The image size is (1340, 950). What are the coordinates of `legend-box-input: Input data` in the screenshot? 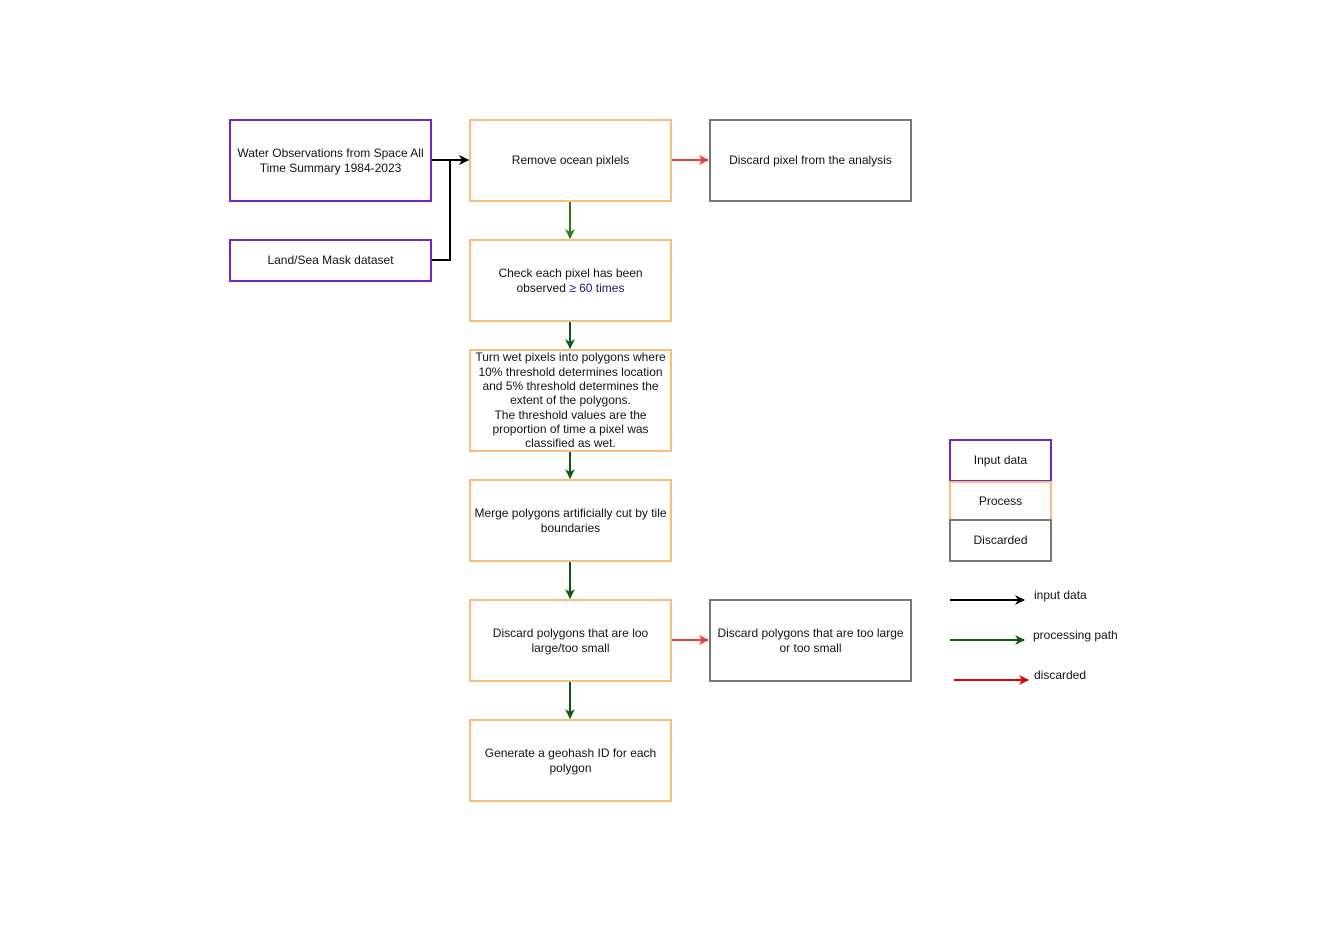 It's located at (1000, 460).